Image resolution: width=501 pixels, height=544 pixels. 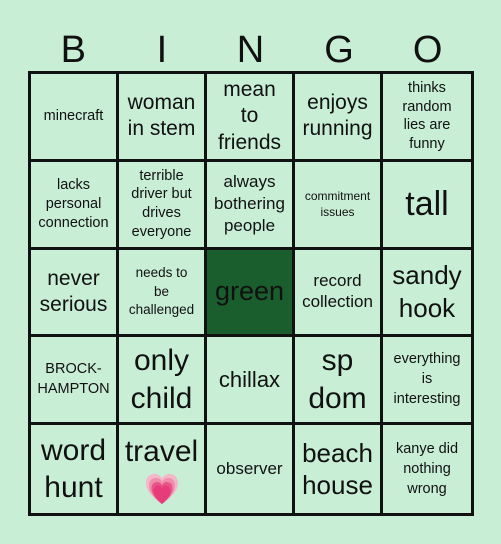 I want to click on cell-text: thinks random lies are funny, so click(x=427, y=116).